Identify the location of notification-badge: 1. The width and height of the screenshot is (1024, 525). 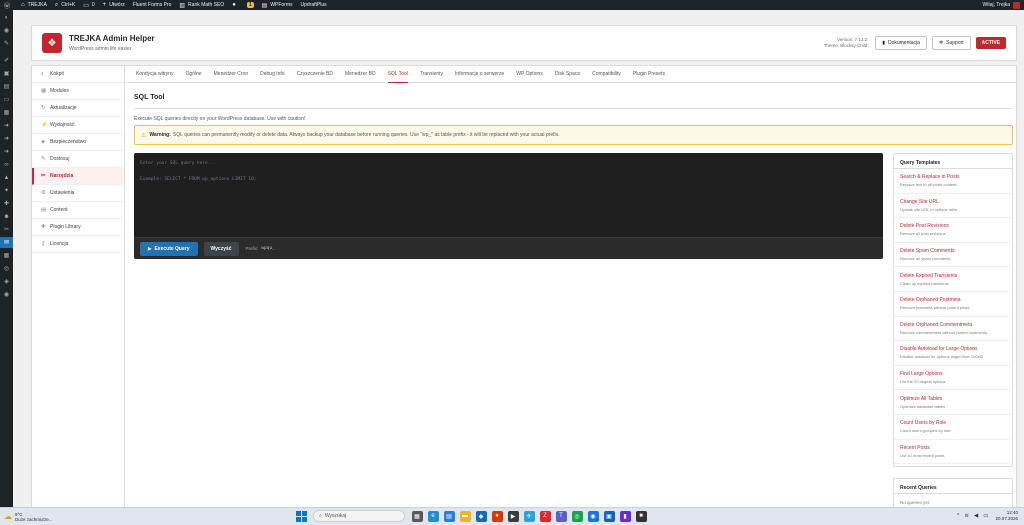
(250, 5).